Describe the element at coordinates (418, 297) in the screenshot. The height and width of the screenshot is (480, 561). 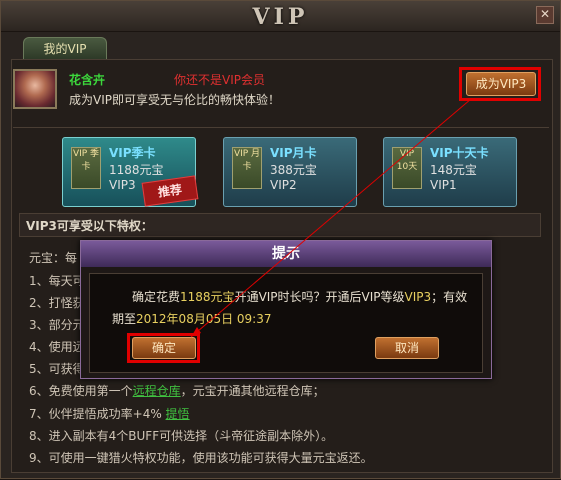
I see `msg-level: VIP3` at that location.